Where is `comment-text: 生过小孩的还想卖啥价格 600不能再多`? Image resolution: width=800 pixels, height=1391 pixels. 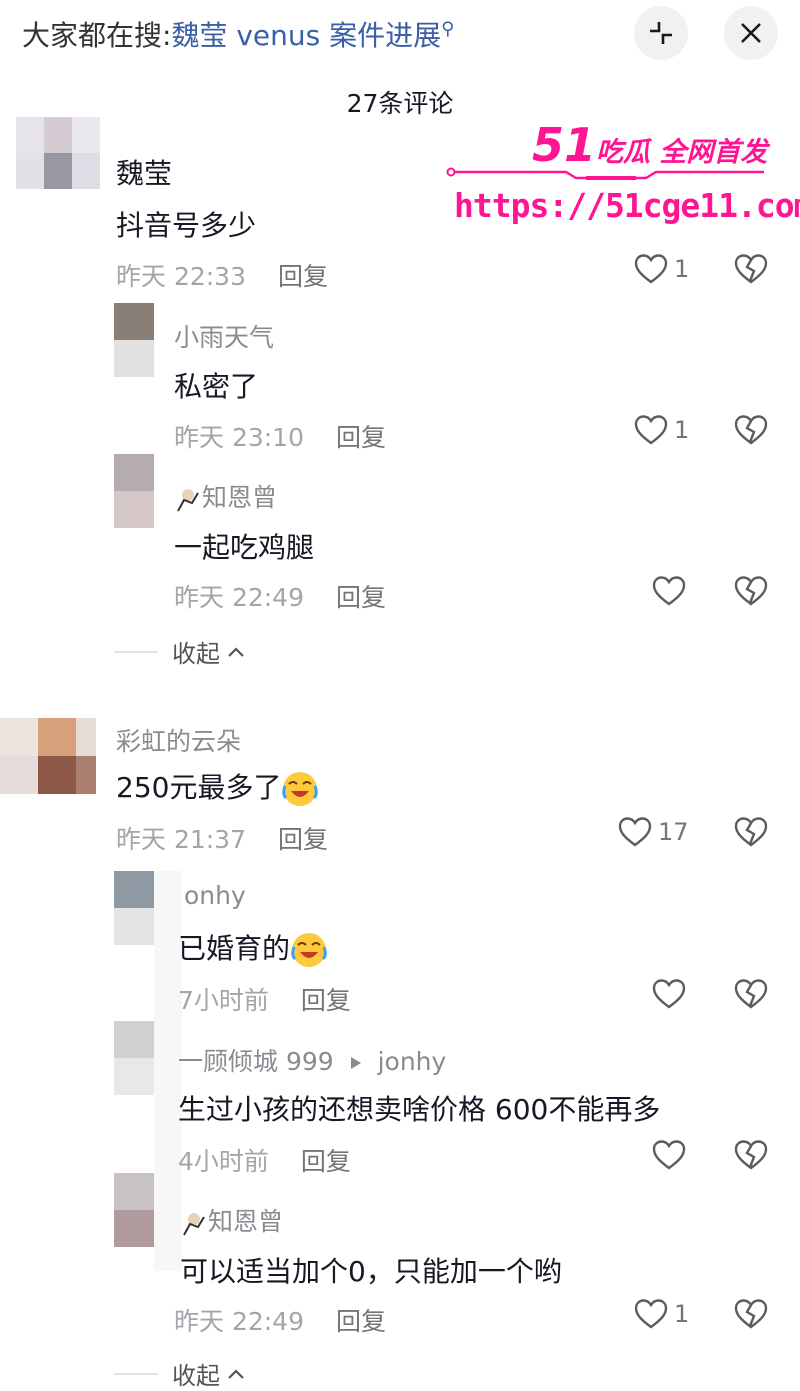
comment-text: 生过小孩的还想卖啥价格 600不能再多 is located at coordinates (419, 1109).